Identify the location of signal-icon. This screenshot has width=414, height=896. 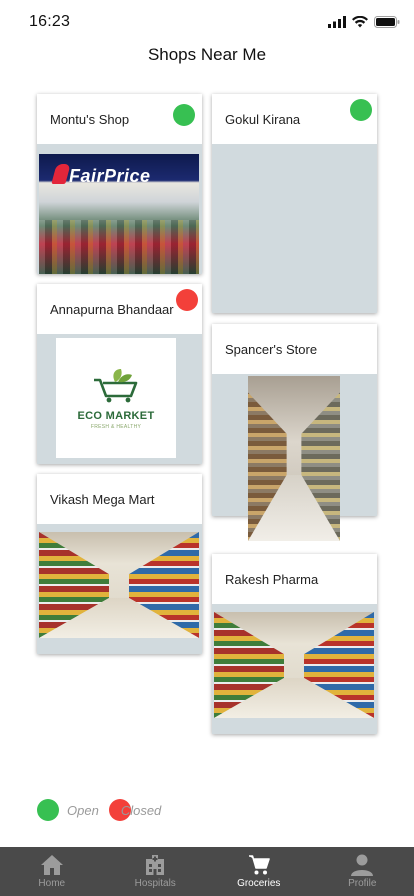
(337, 22).